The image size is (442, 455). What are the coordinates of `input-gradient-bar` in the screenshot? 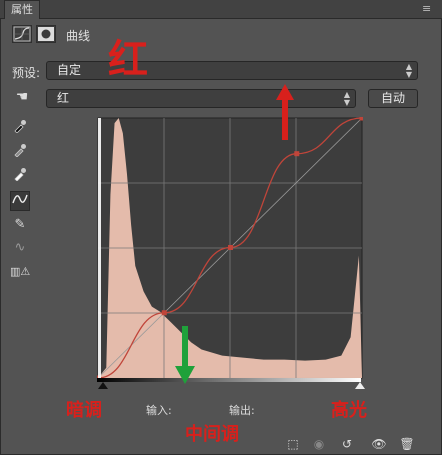 It's located at (229, 380).